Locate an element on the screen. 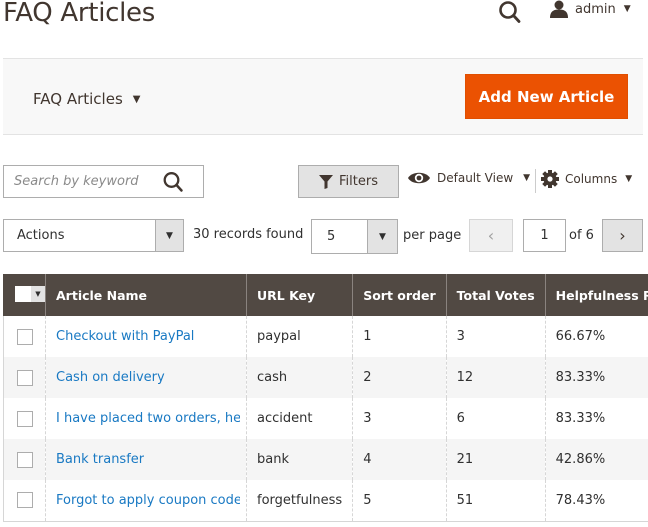 This screenshot has width=648, height=527. article-name-cell: Bank transfer is located at coordinates (146, 459).